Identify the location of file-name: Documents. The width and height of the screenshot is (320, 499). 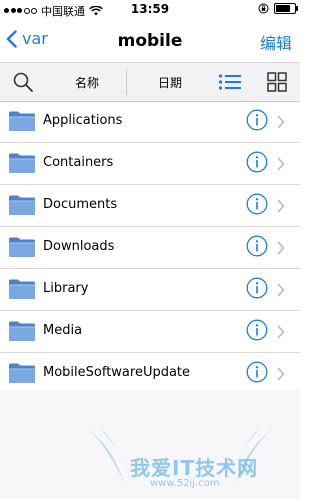
(80, 204).